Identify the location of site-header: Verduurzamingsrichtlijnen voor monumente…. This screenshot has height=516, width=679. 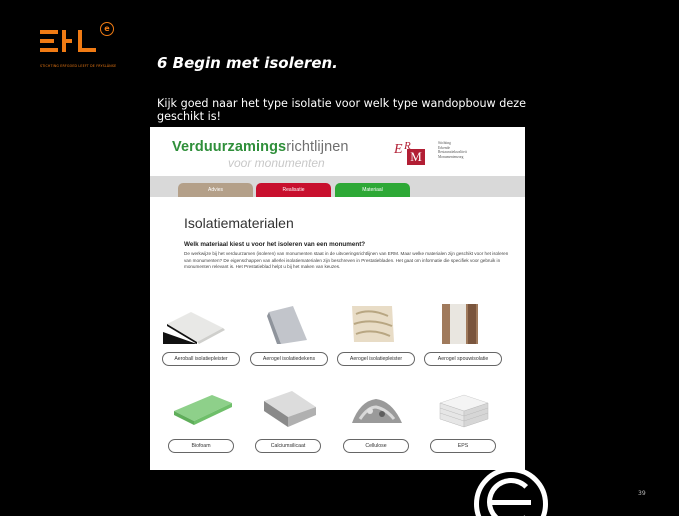
(337, 148).